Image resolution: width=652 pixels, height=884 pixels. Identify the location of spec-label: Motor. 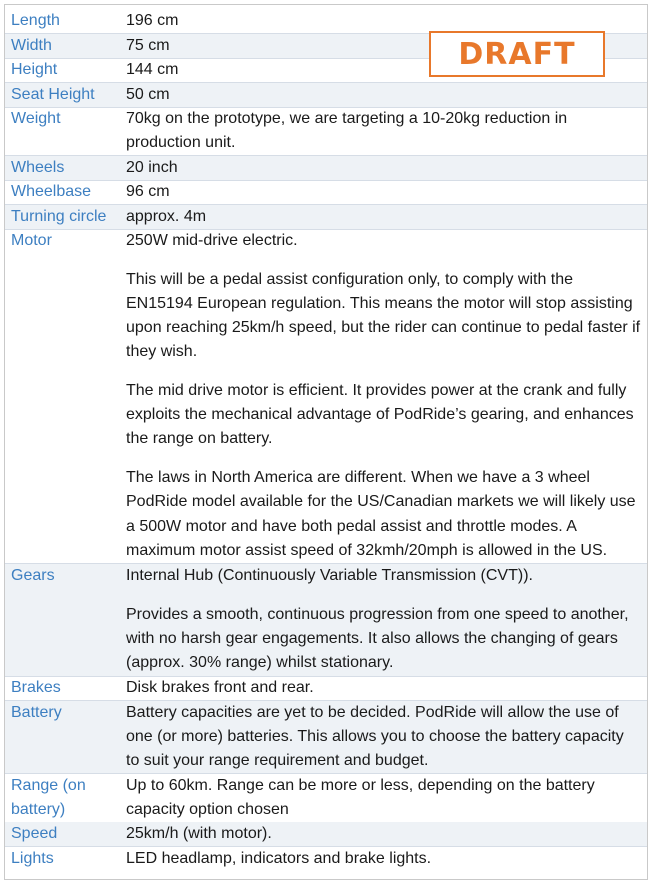
(31, 240).